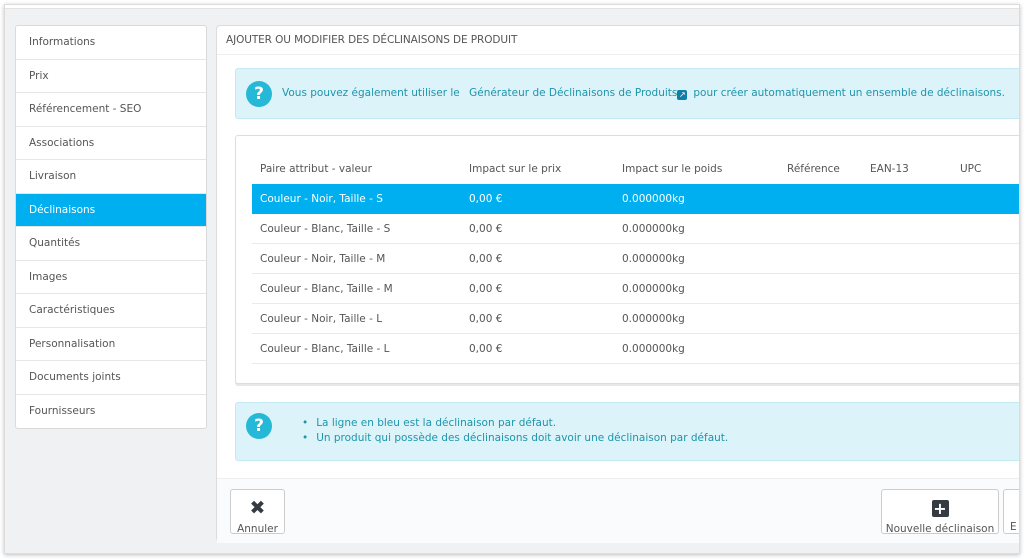 Image resolution: width=1024 pixels, height=559 pixels. What do you see at coordinates (940, 508) in the screenshot?
I see `plus-square-icon: +` at bounding box center [940, 508].